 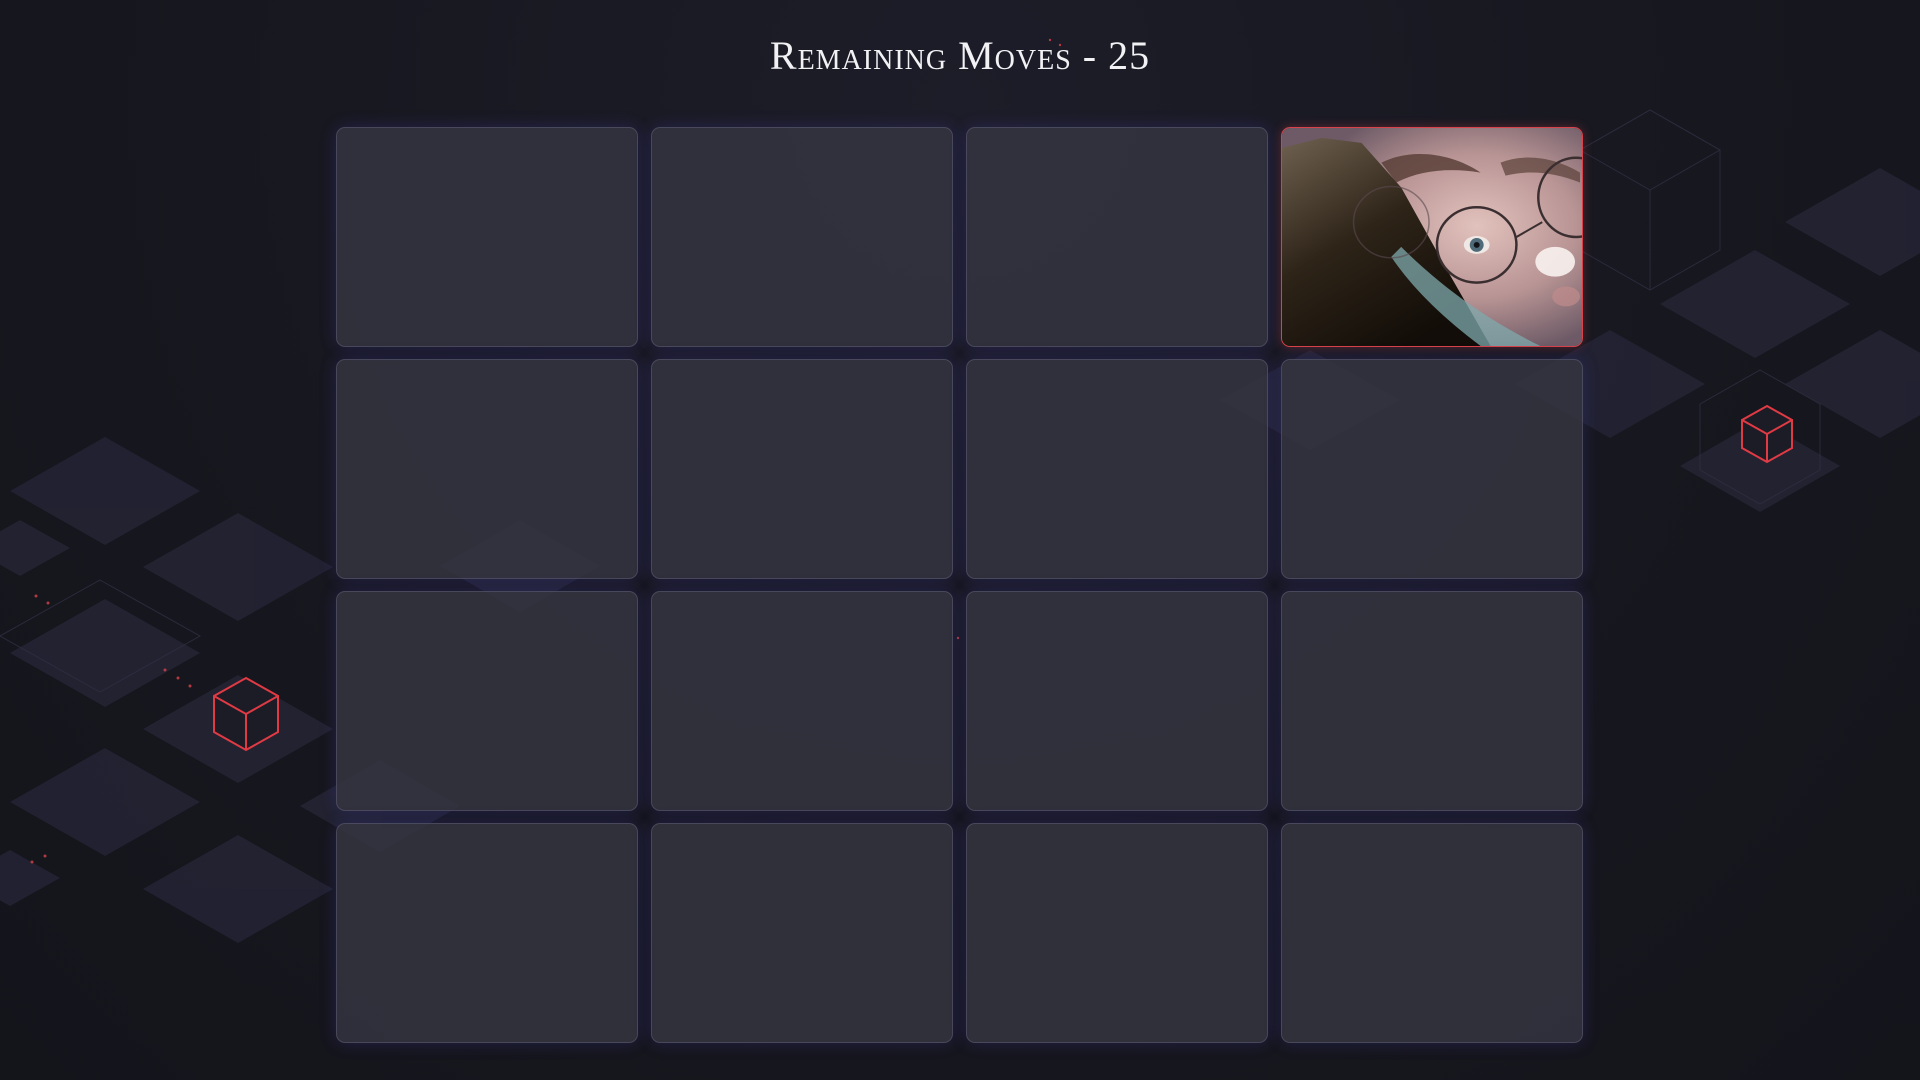 I want to click on remaining-moves-title: Remaining Moves - 25, so click(x=960, y=55).